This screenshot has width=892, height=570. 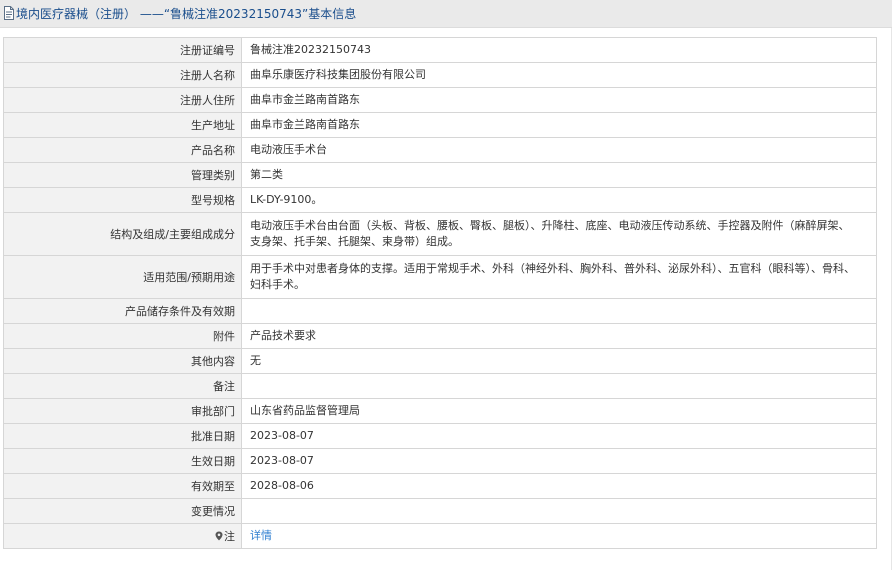 I want to click on table-row: 生产地址 曲阜市金兰路南首路东, so click(x=440, y=125).